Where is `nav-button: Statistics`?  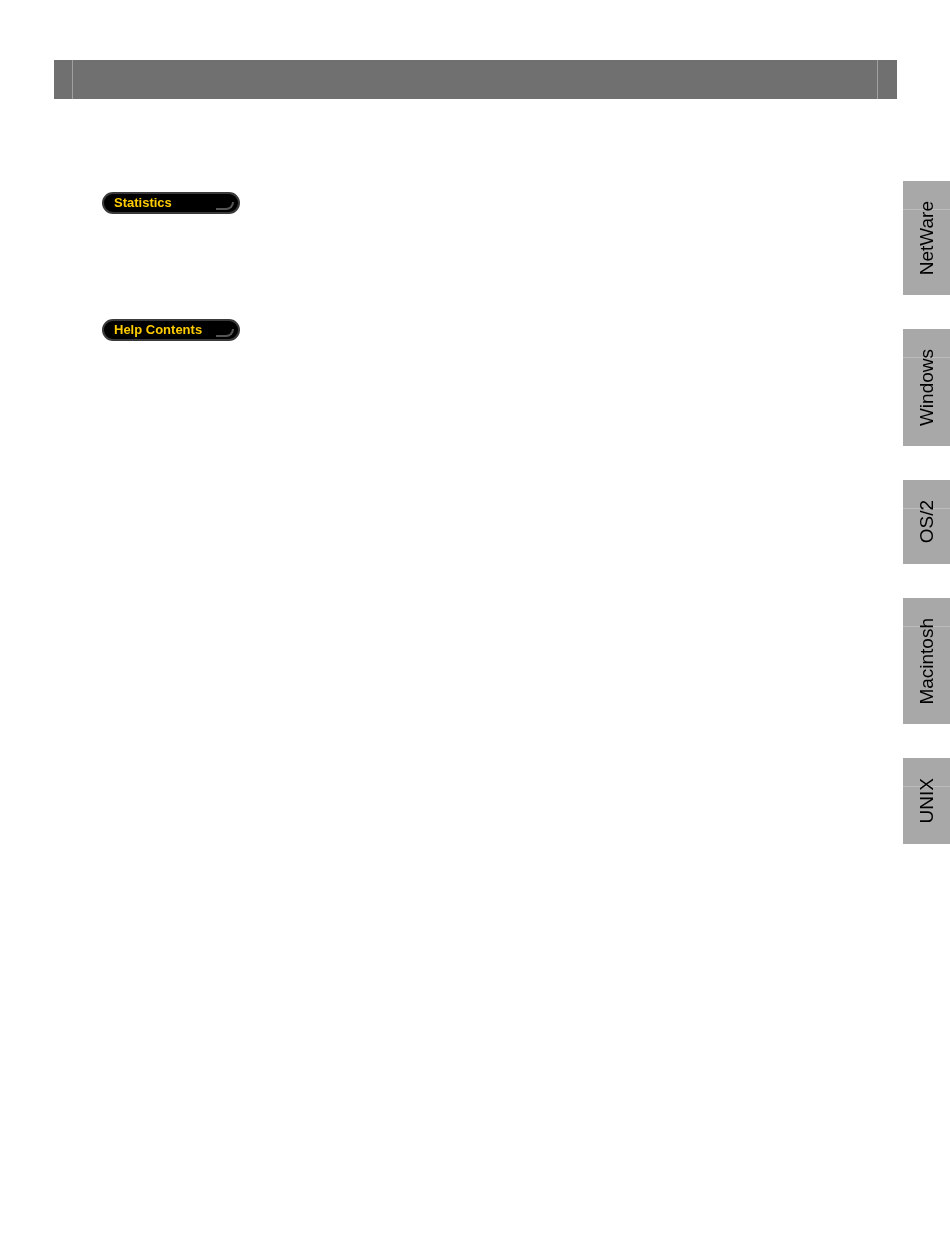
nav-button: Statistics is located at coordinates (171, 203).